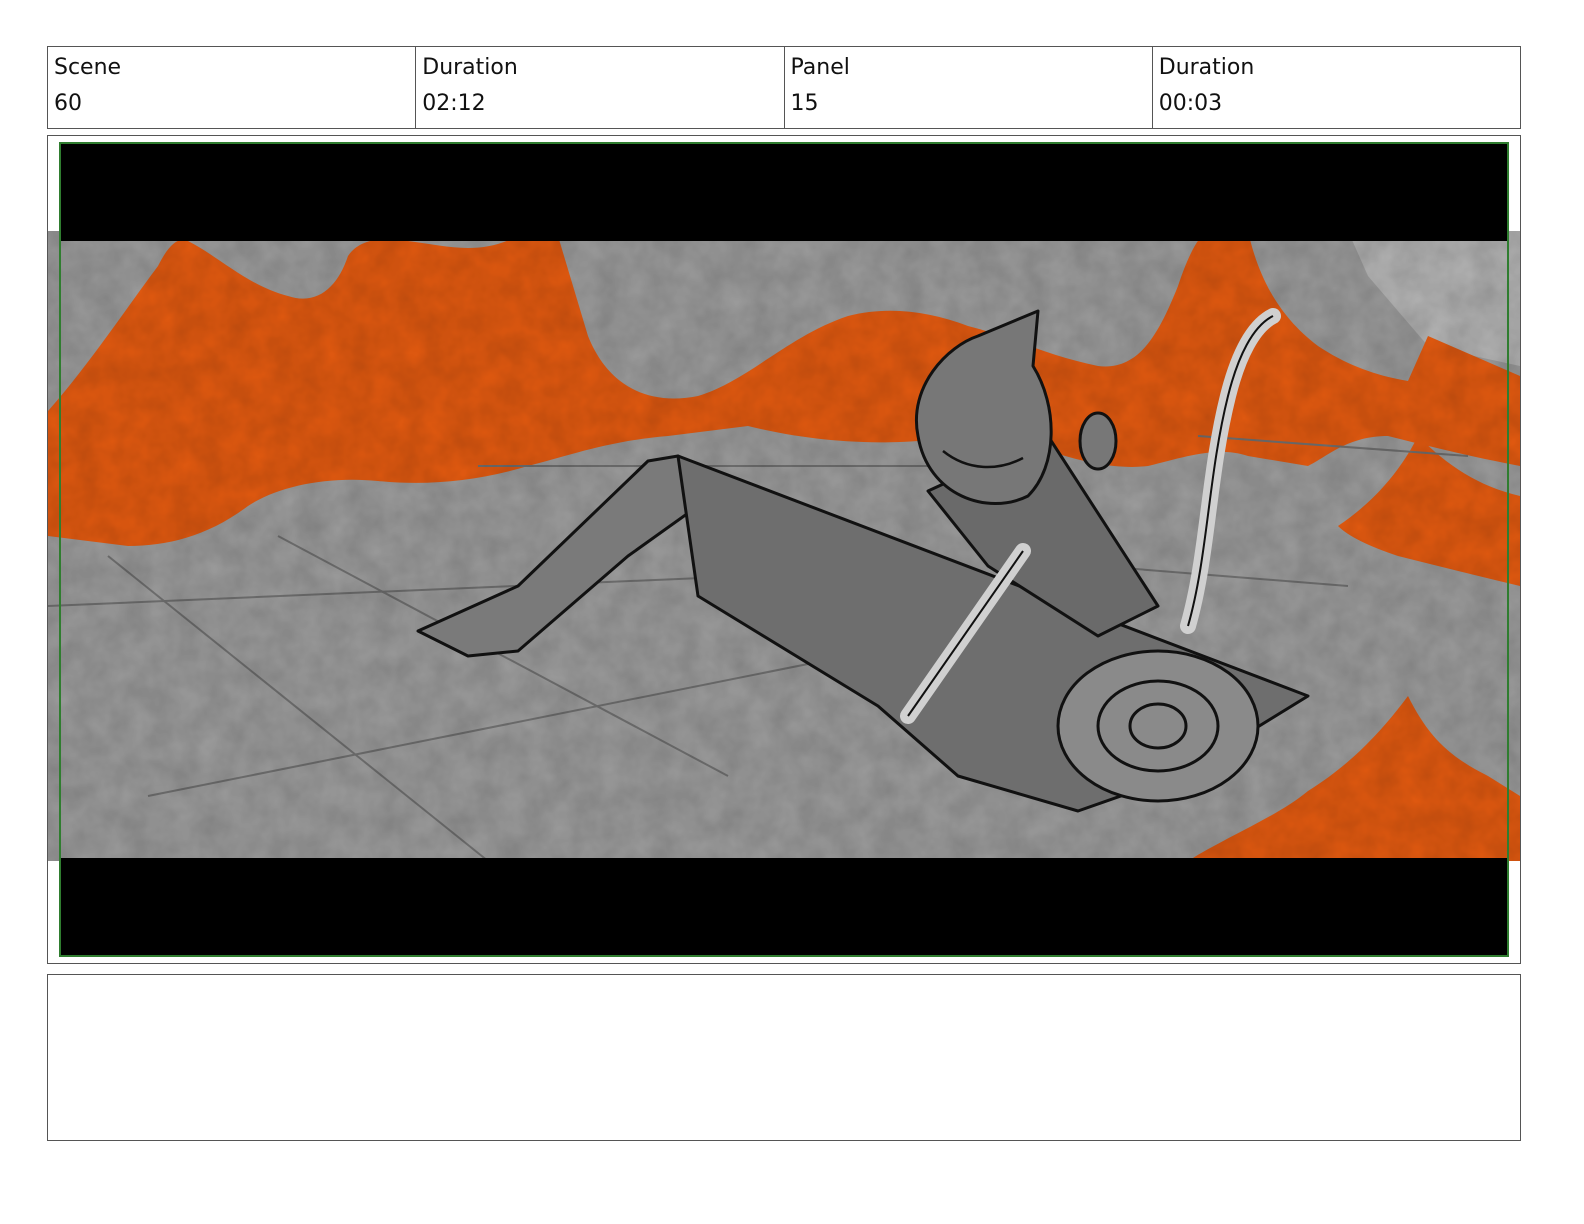  Describe the element at coordinates (1190, 103) in the screenshot. I see `panel-duration-value: 00:03` at that location.